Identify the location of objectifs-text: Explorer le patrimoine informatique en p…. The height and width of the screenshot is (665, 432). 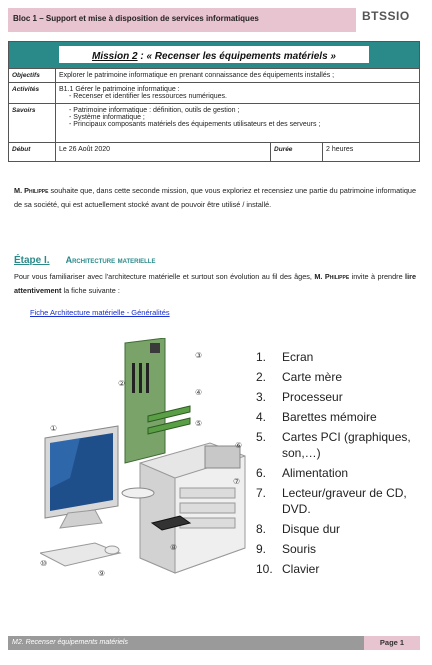
(237, 75).